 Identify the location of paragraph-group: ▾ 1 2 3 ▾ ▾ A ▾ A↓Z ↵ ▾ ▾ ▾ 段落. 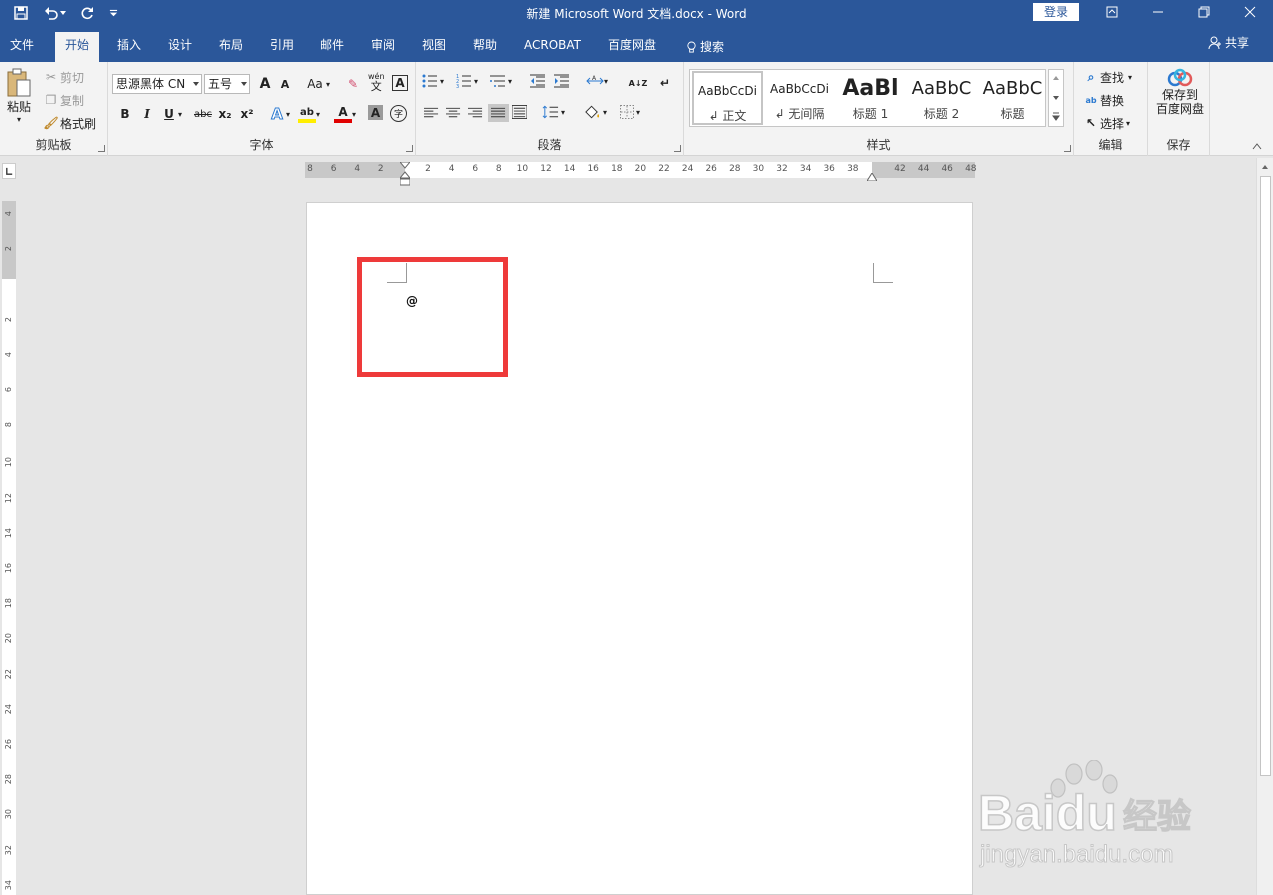
(550, 109).